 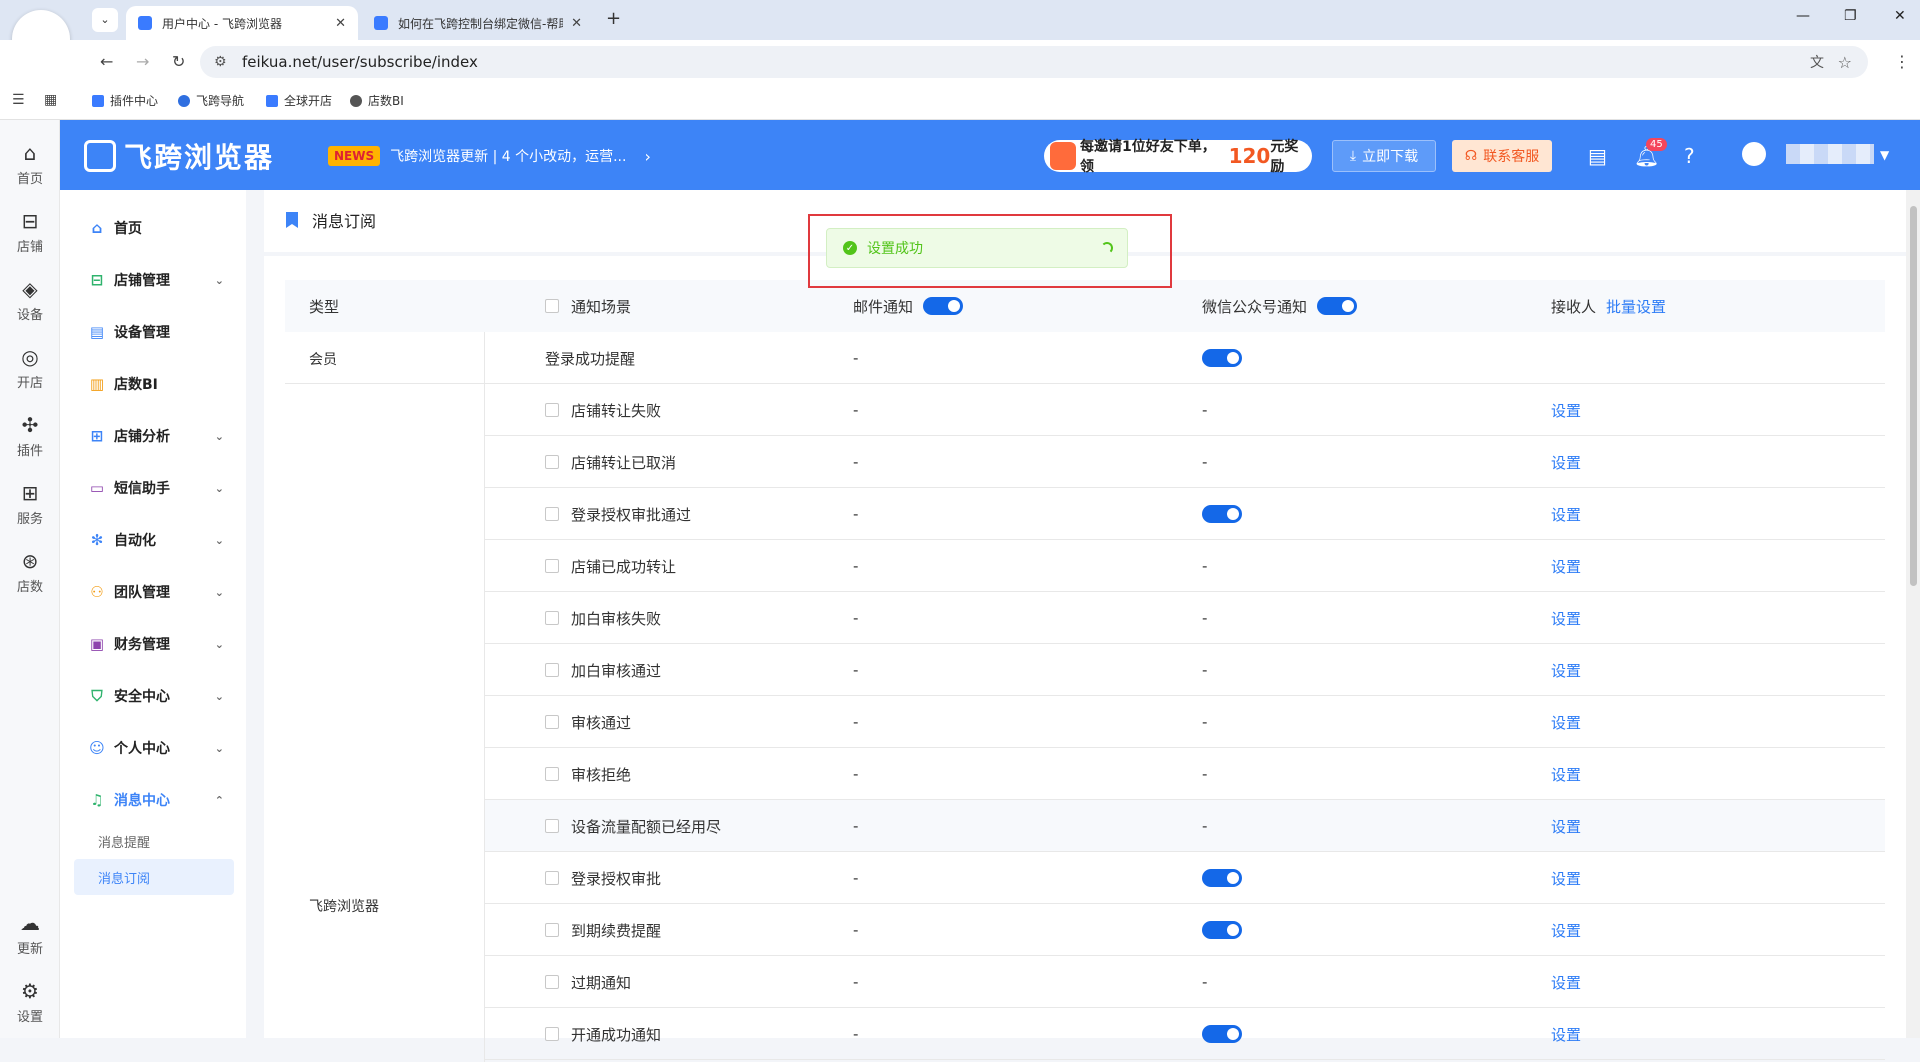 What do you see at coordinates (153, 592) in the screenshot?
I see `nav-item-team: ⚇ 团队管理 ⌄` at bounding box center [153, 592].